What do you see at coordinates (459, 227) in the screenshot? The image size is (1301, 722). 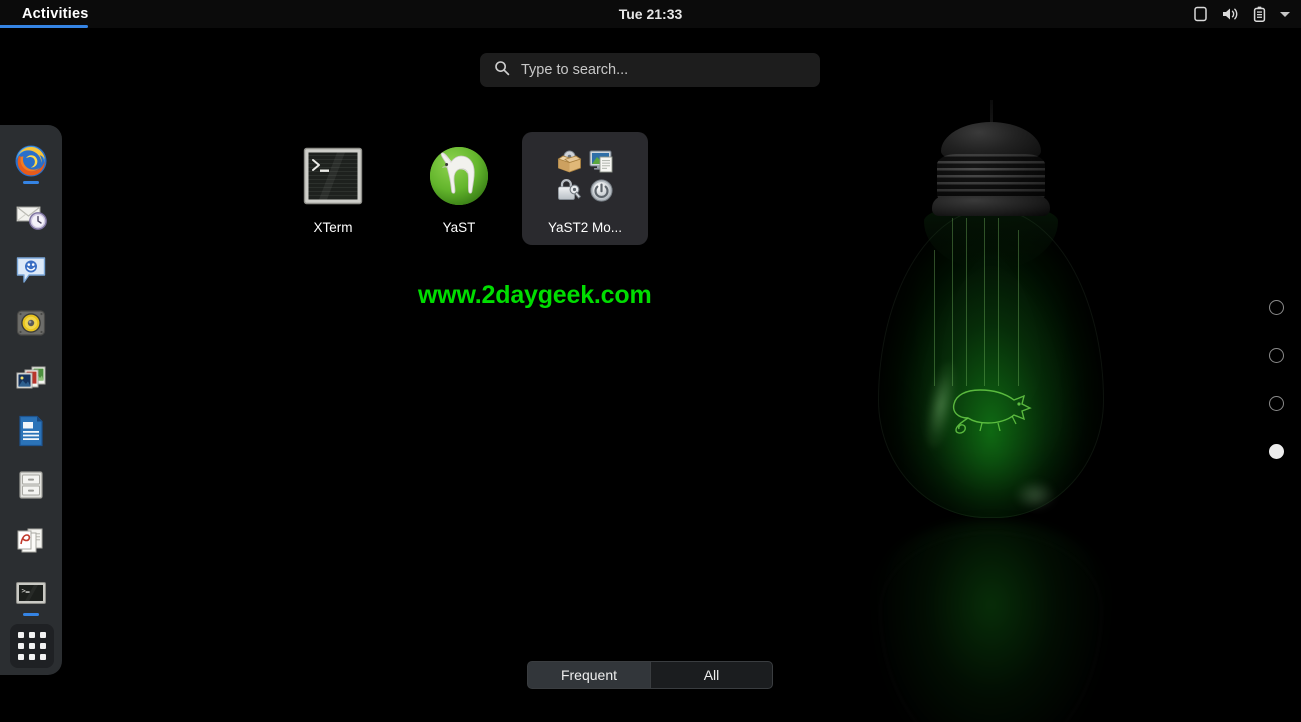 I see `app-label: YaST` at bounding box center [459, 227].